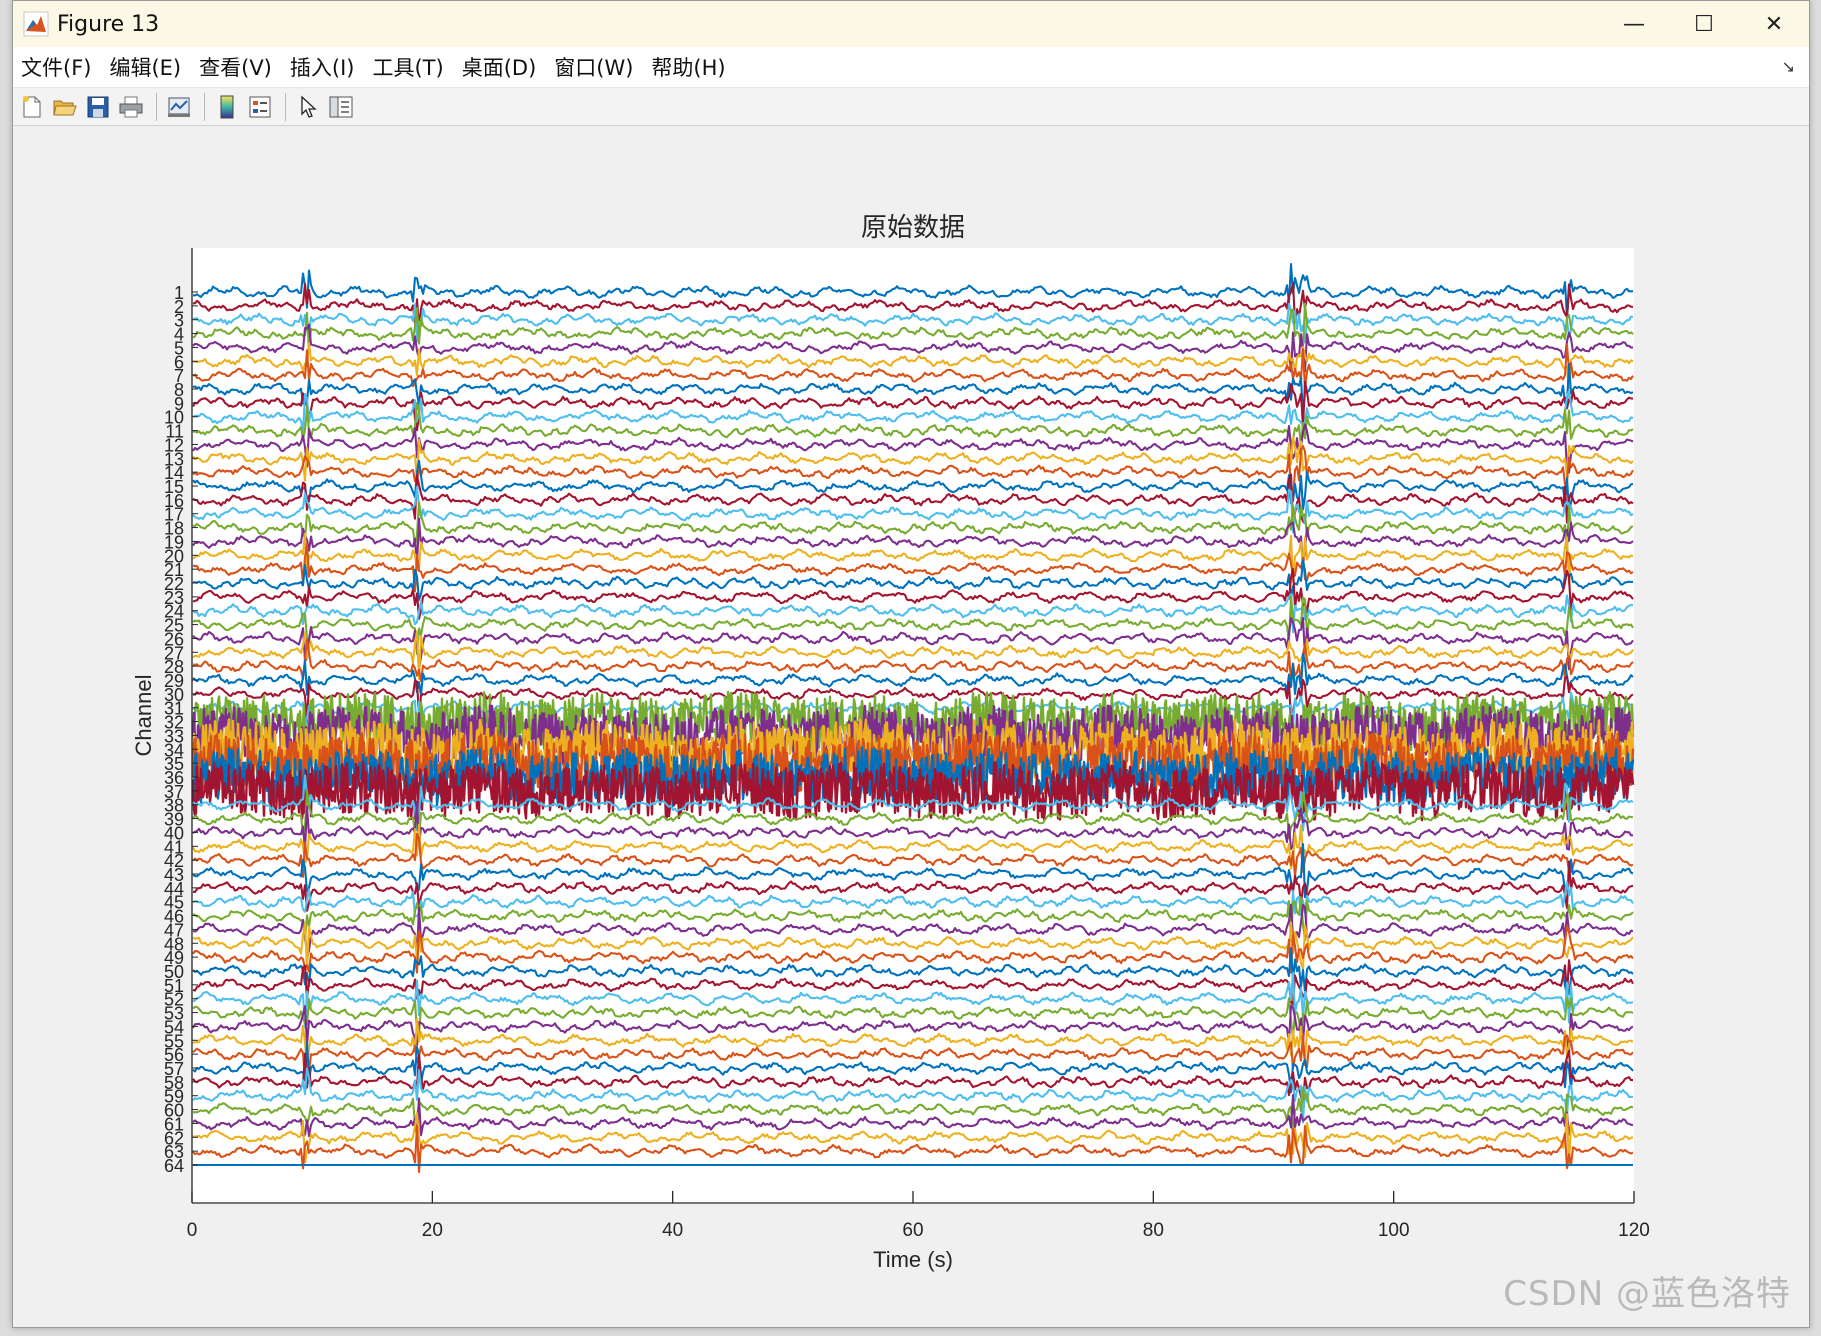 This screenshot has height=1336, width=1821. Describe the element at coordinates (56, 67) in the screenshot. I see `menu-file: 文件(F)` at that location.